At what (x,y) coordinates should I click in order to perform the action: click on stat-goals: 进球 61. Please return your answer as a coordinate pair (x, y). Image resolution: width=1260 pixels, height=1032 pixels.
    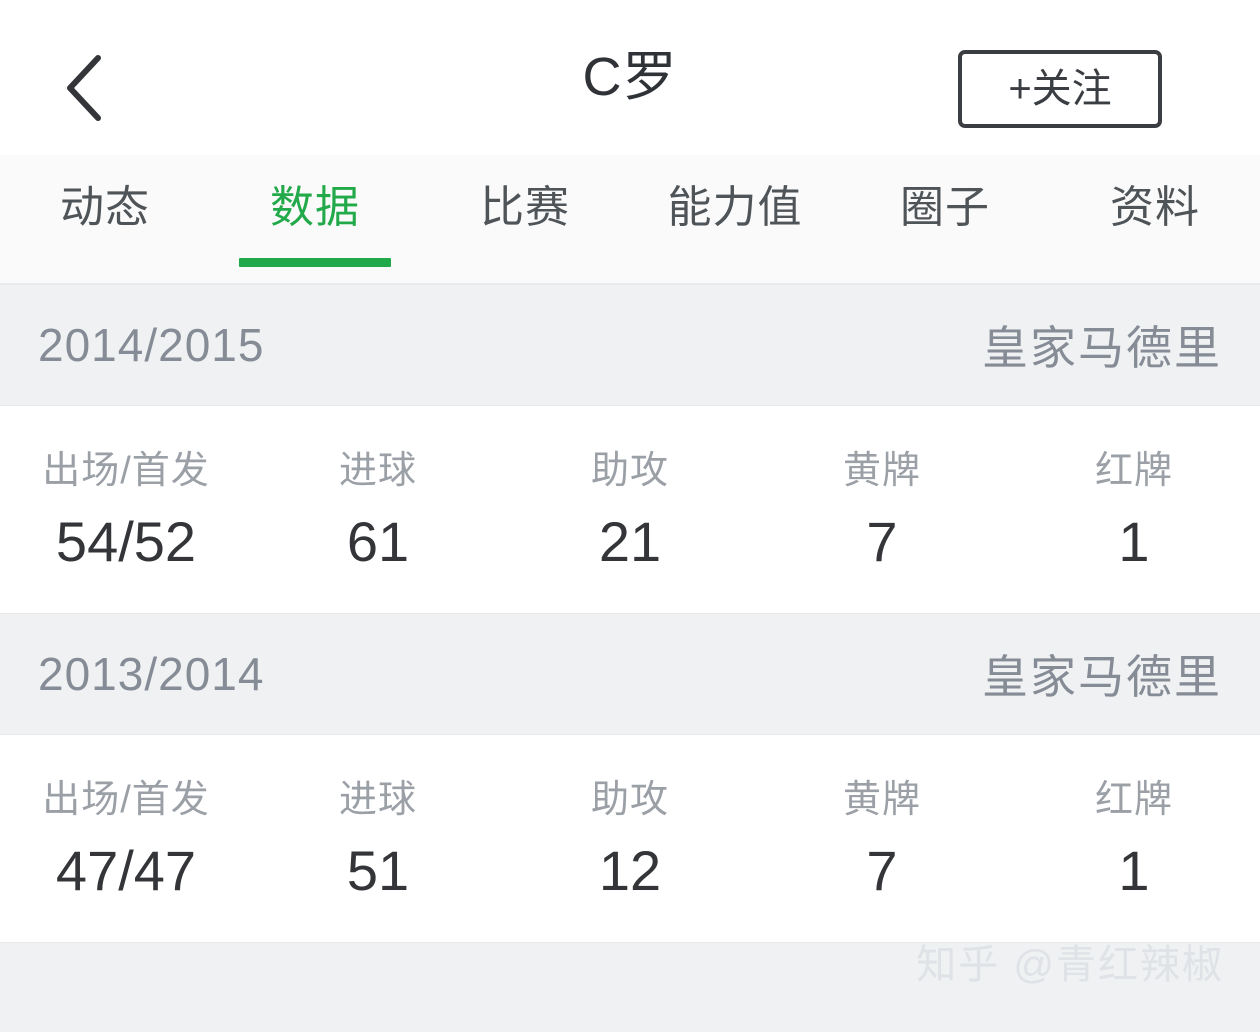
    Looking at the image, I should click on (378, 510).